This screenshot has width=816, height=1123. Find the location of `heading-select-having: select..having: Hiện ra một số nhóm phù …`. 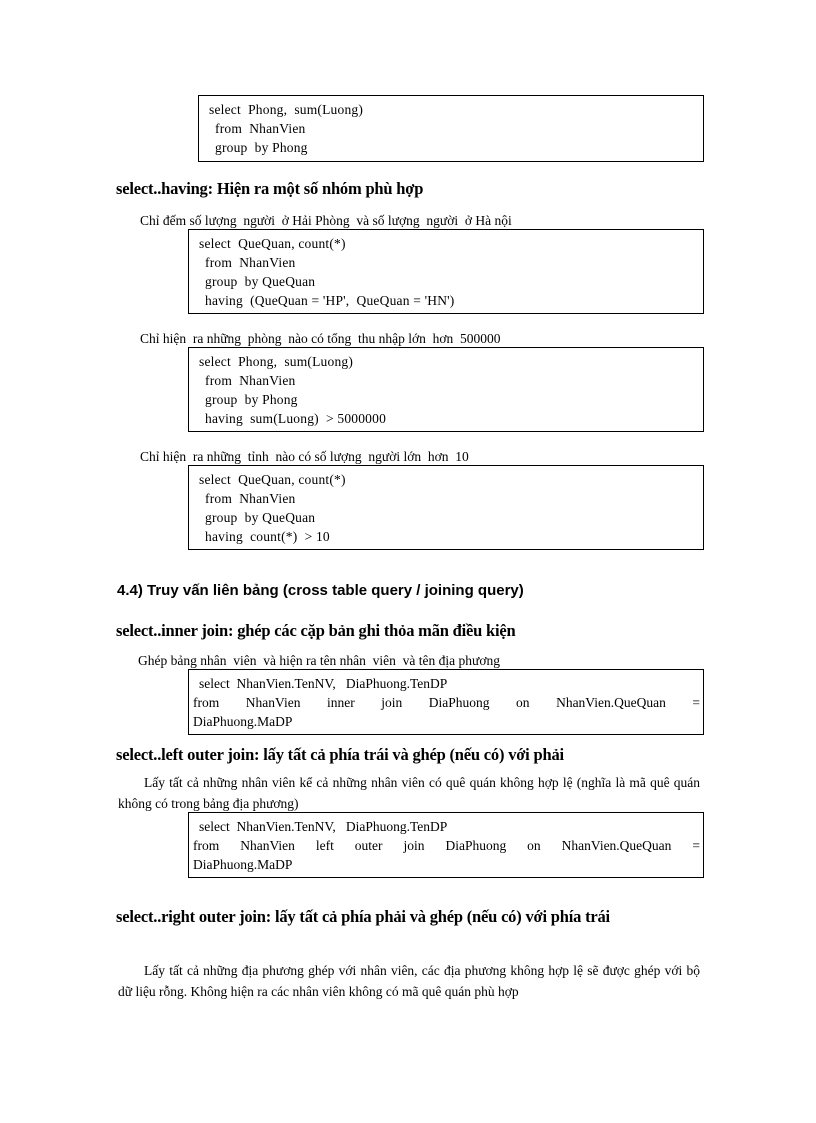

heading-select-having: select..having: Hiện ra một số nhóm phù … is located at coordinates (270, 188).